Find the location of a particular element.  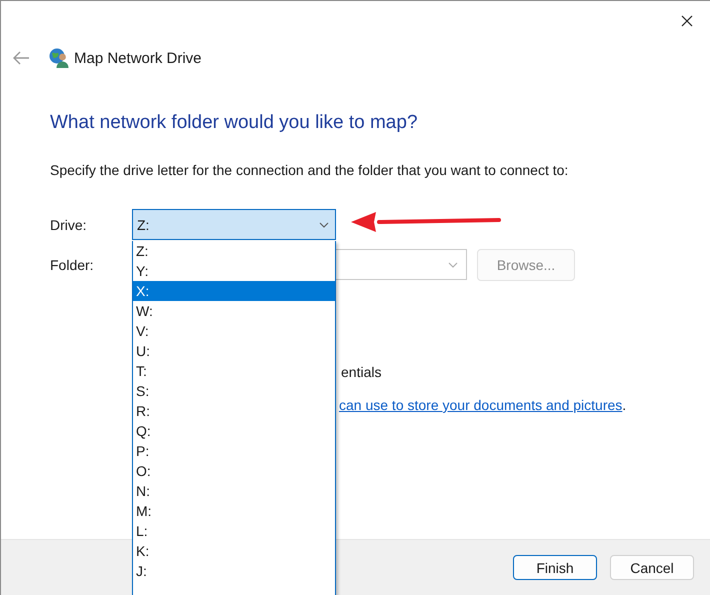

drive-option: U: is located at coordinates (234, 351).